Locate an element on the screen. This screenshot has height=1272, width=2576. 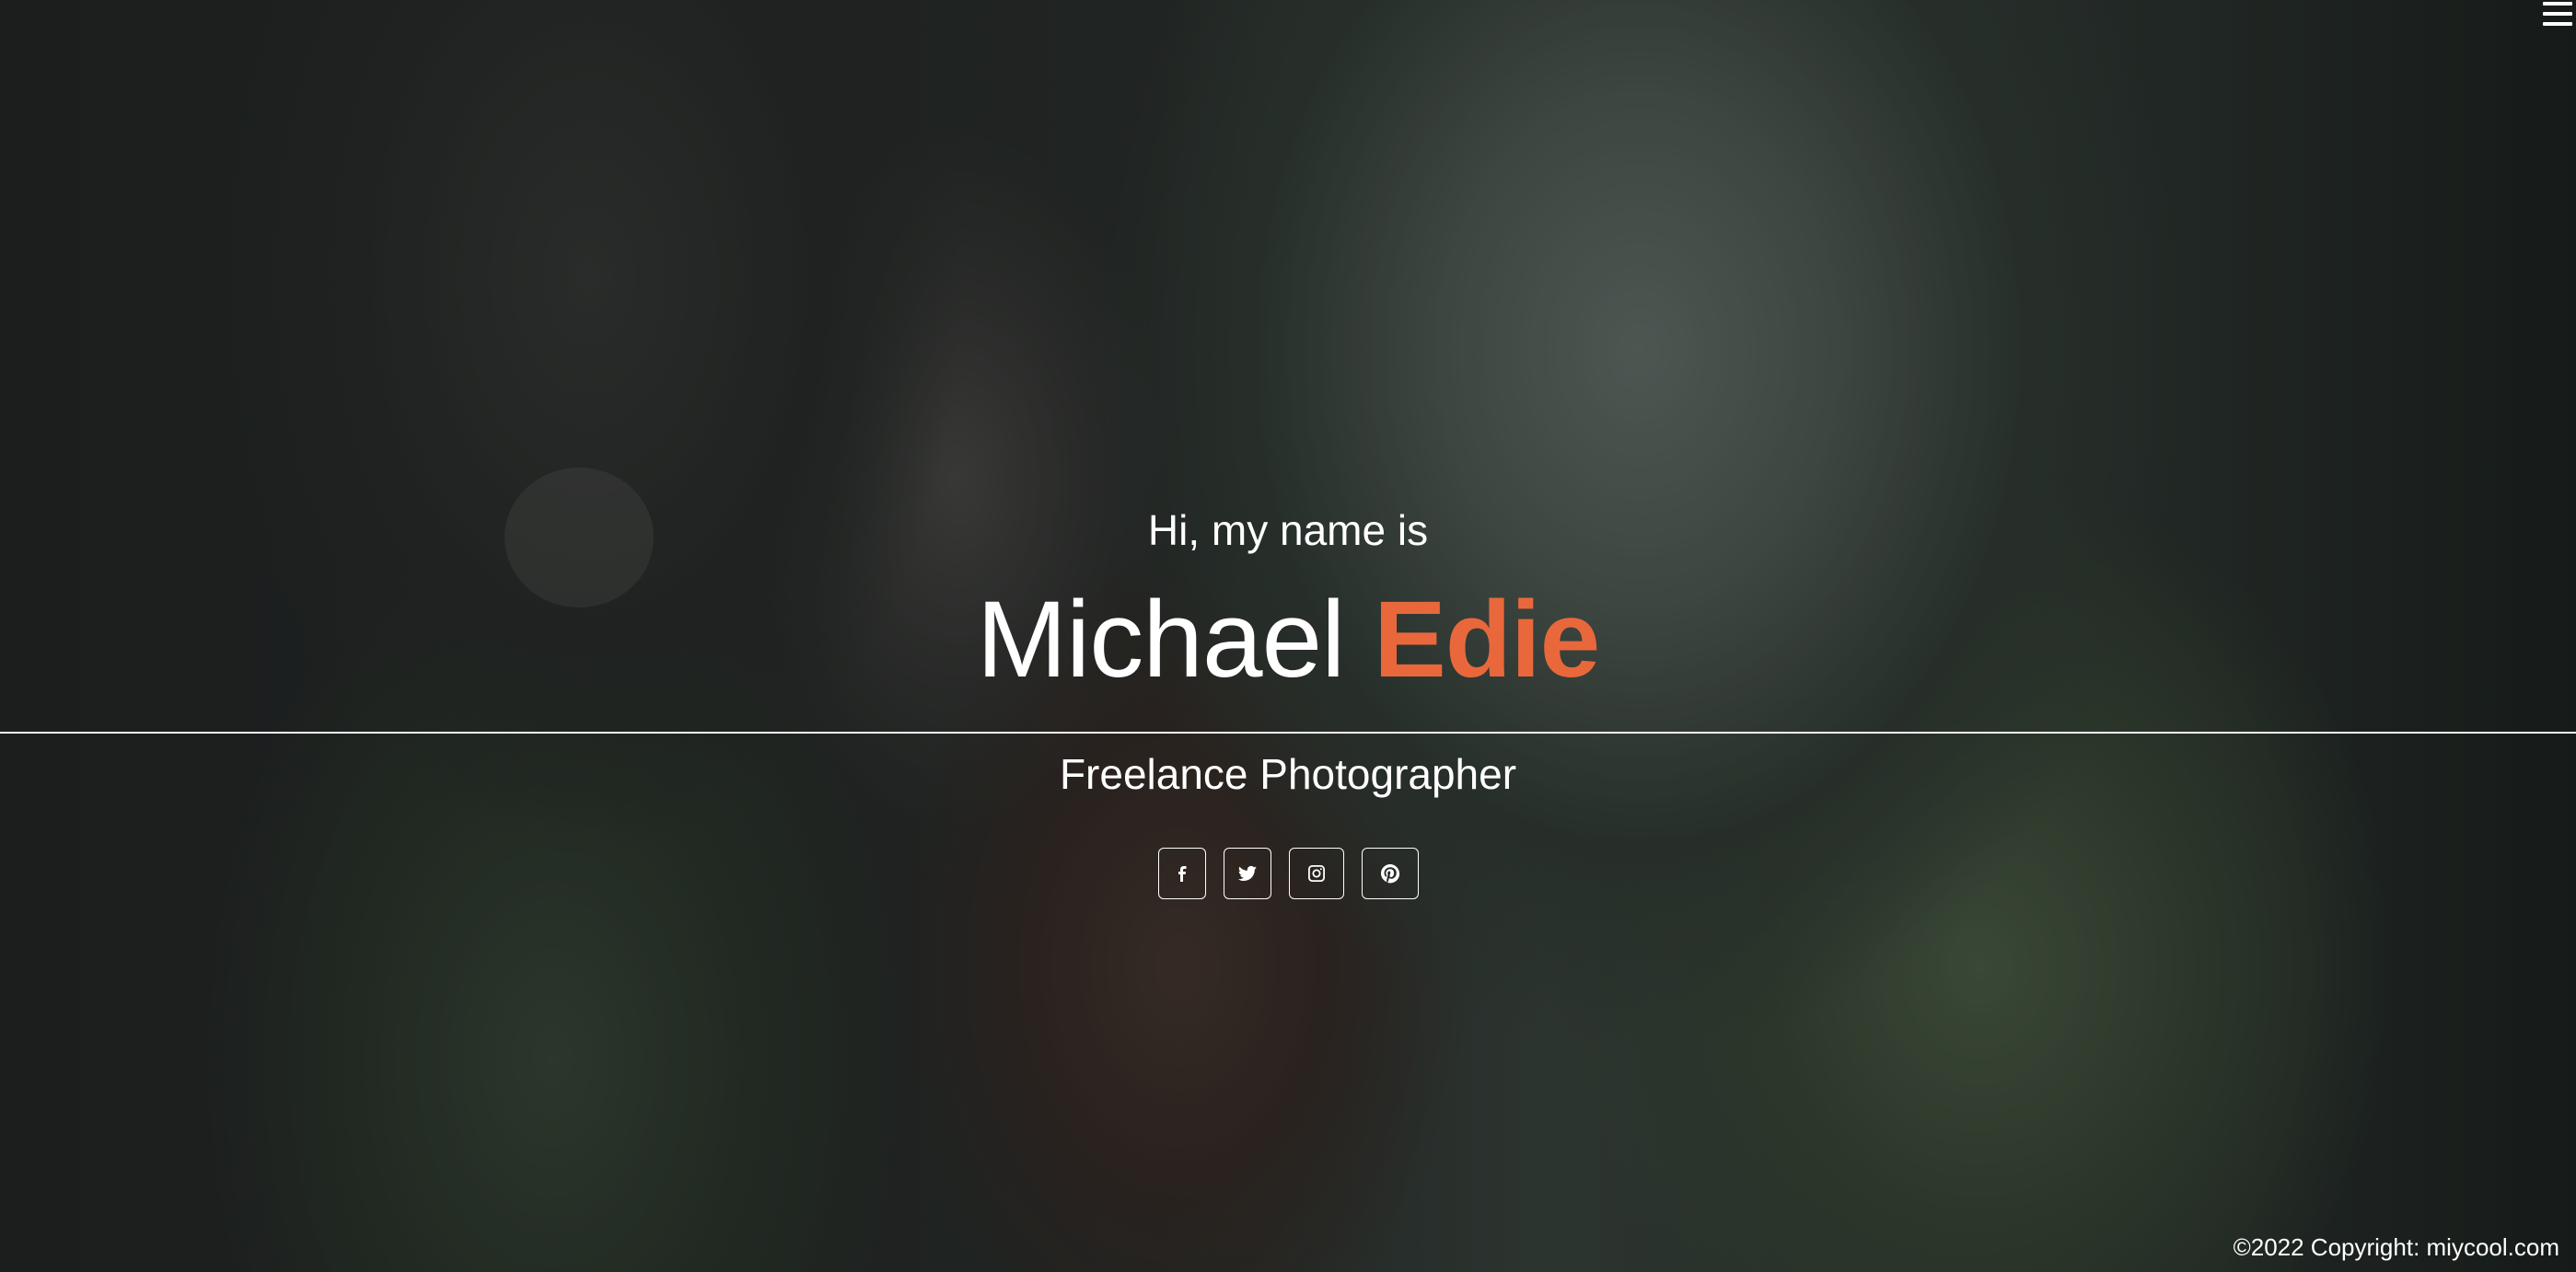
twitter-icon is located at coordinates (1247, 873).